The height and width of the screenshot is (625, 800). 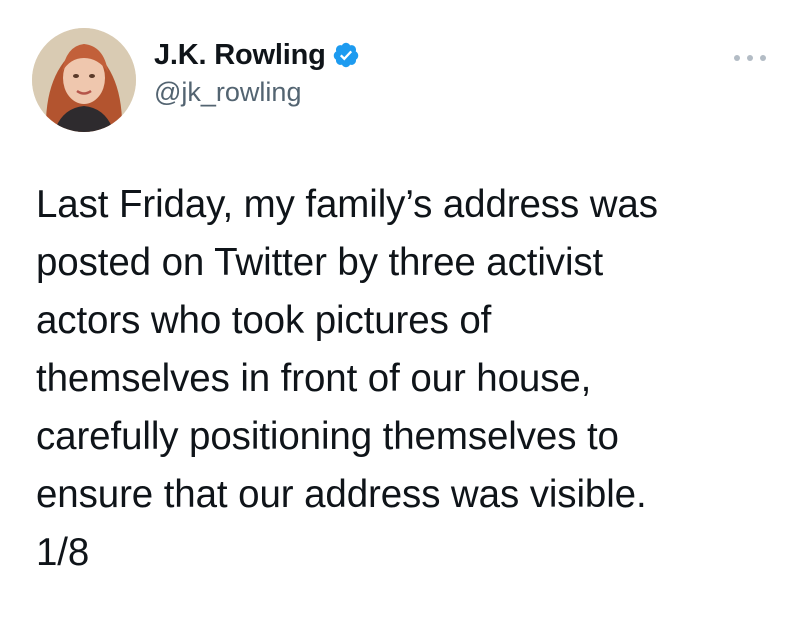 I want to click on tweet-header: J.K. Rowling @jk_rowling, so click(x=196, y=80).